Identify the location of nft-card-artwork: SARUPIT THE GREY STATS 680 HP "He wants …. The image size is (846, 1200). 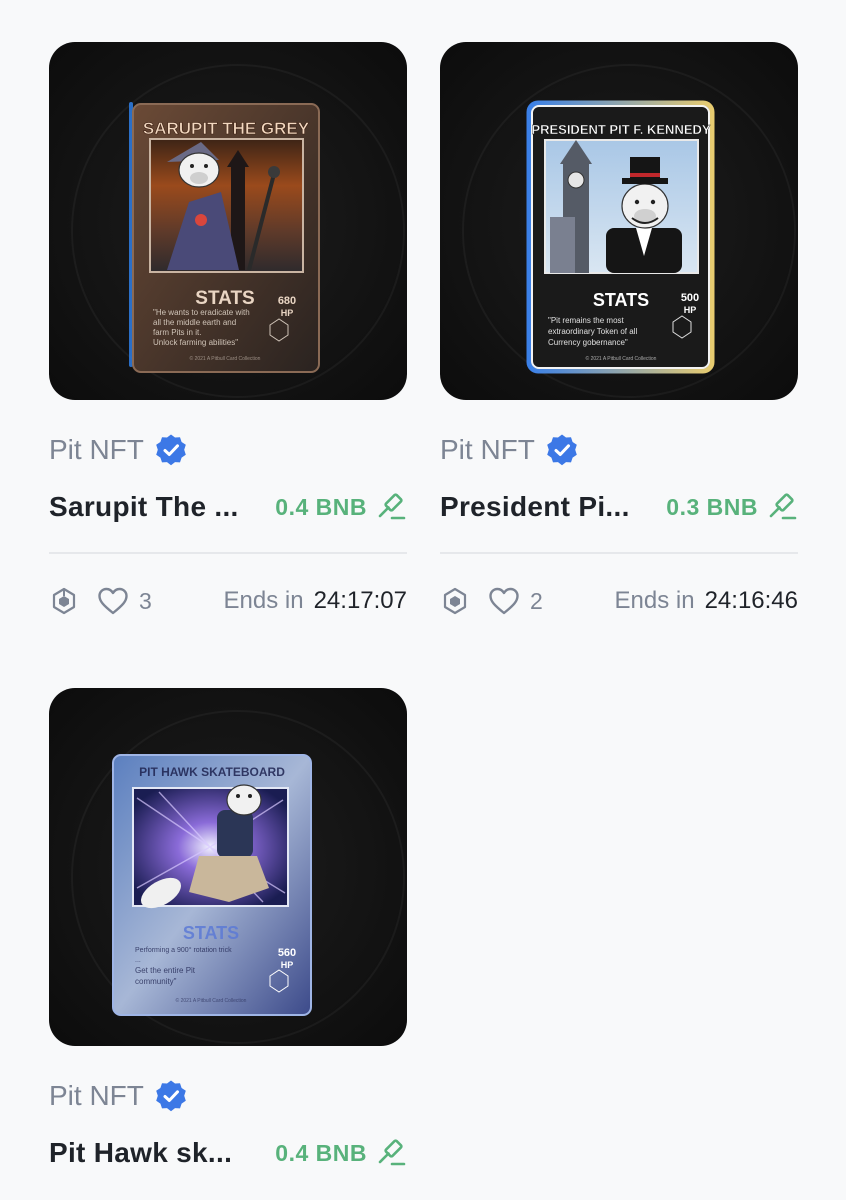
(224, 237).